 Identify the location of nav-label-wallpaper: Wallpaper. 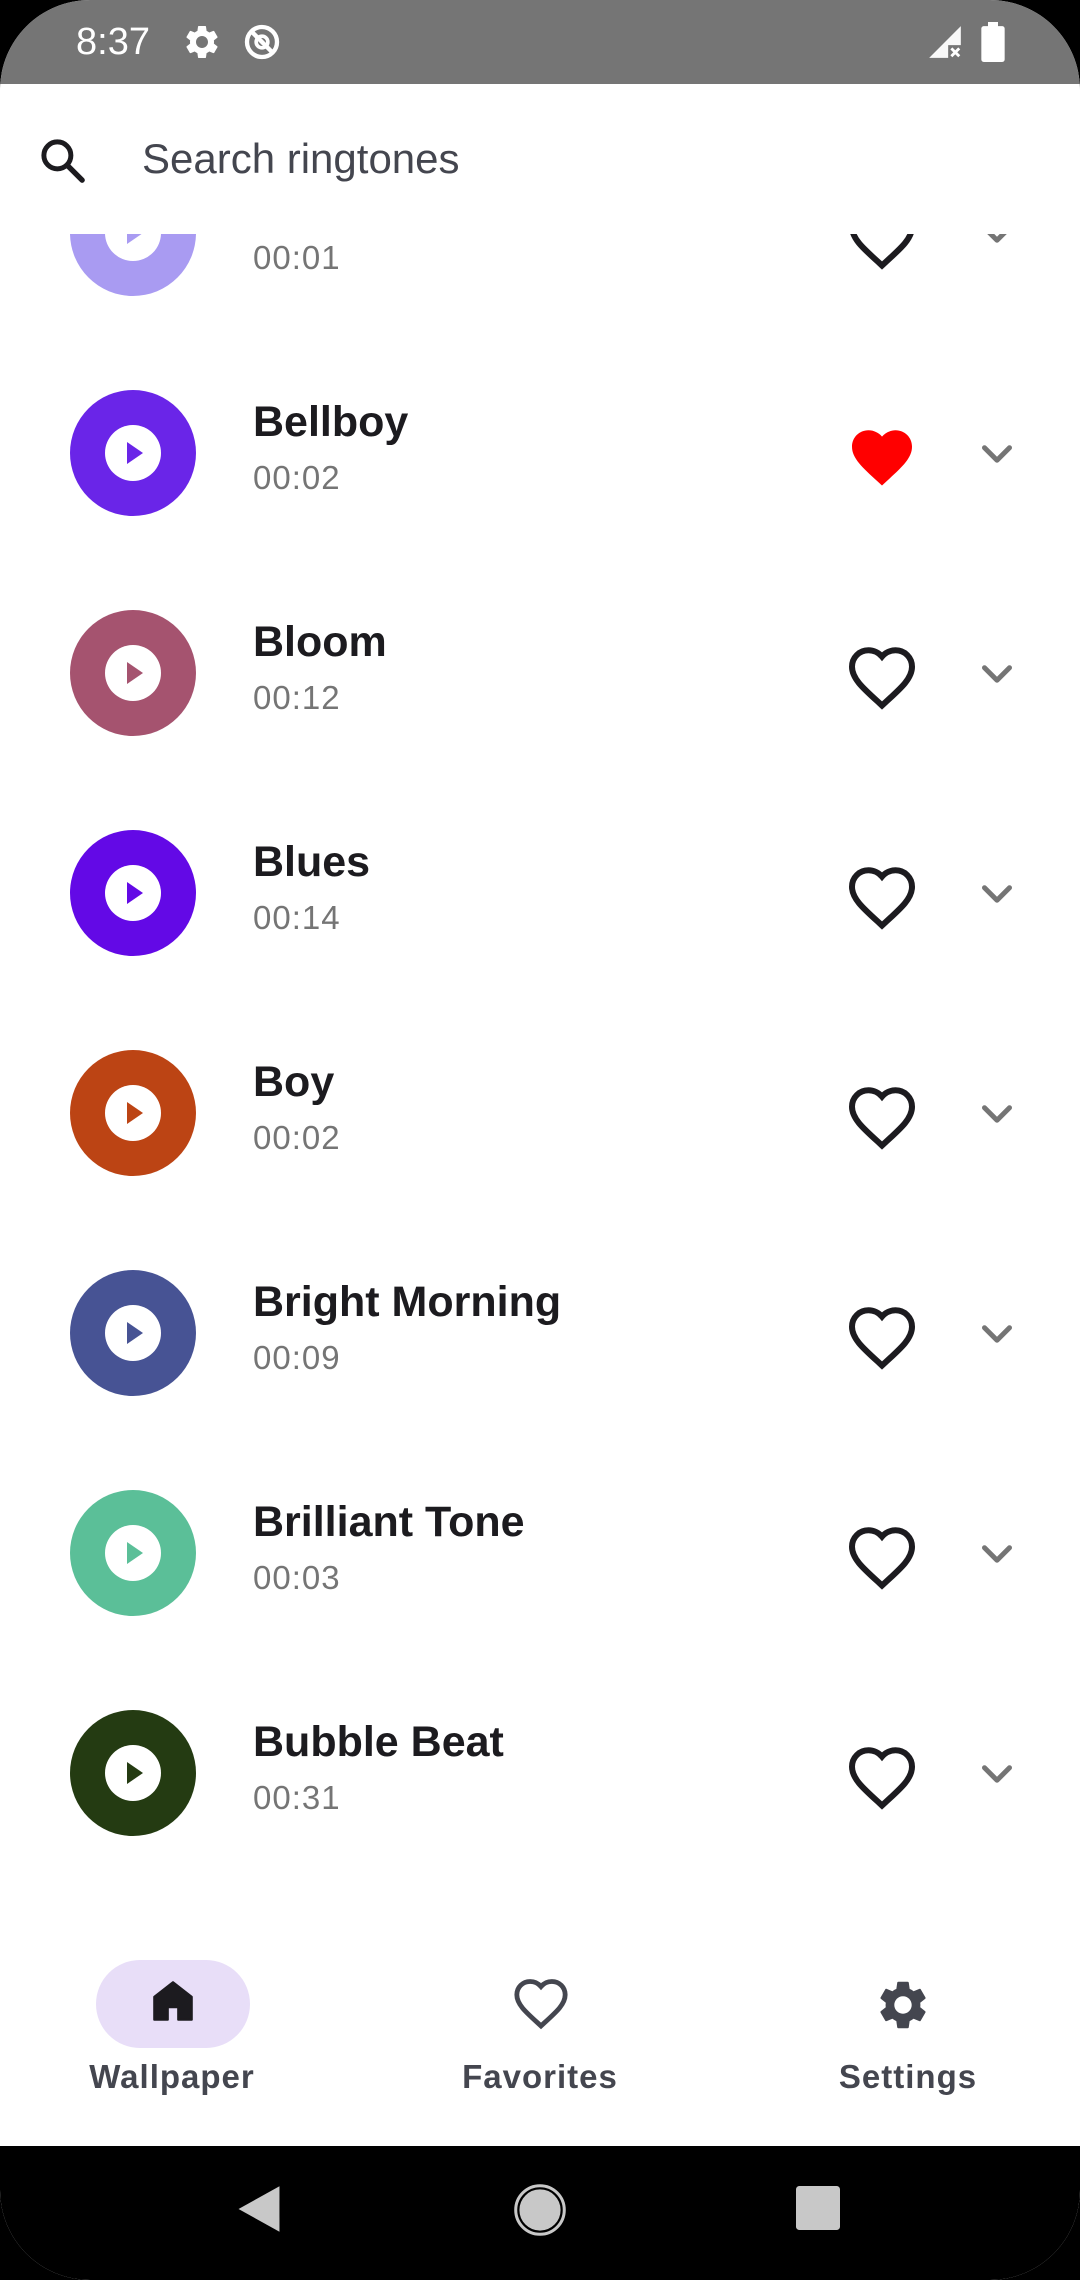
(172, 2076).